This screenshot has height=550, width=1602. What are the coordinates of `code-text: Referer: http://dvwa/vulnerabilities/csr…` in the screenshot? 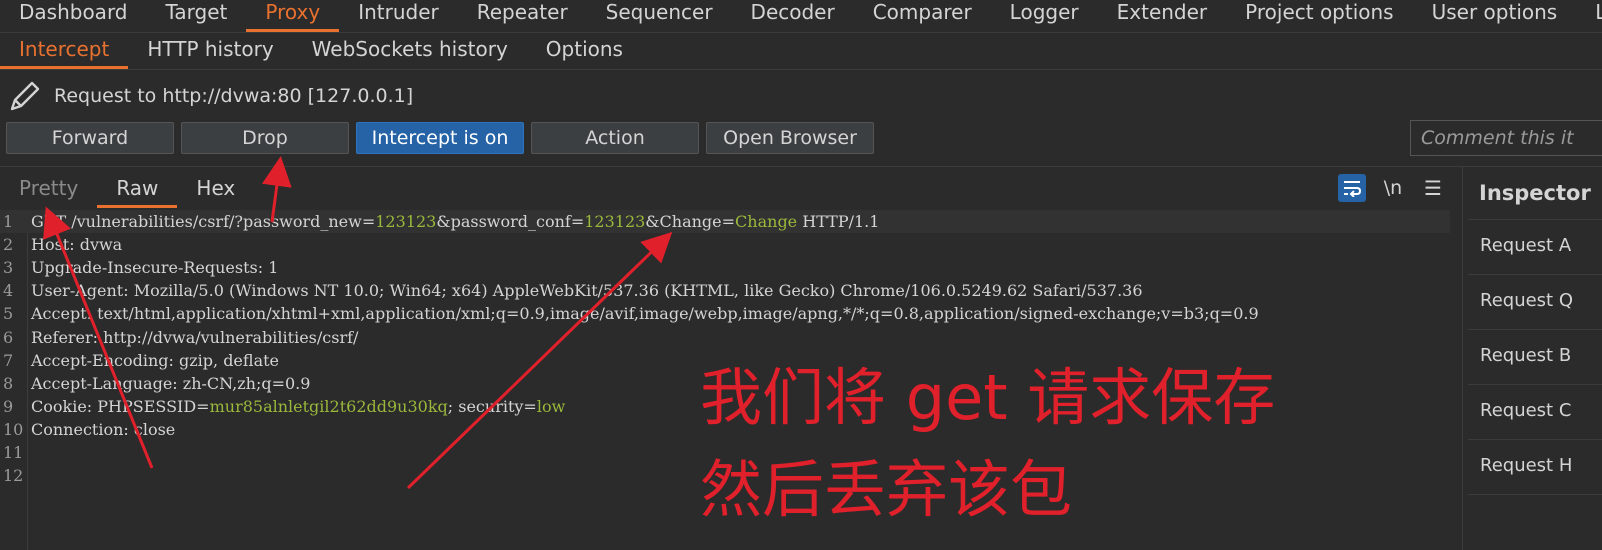 It's located at (195, 337).